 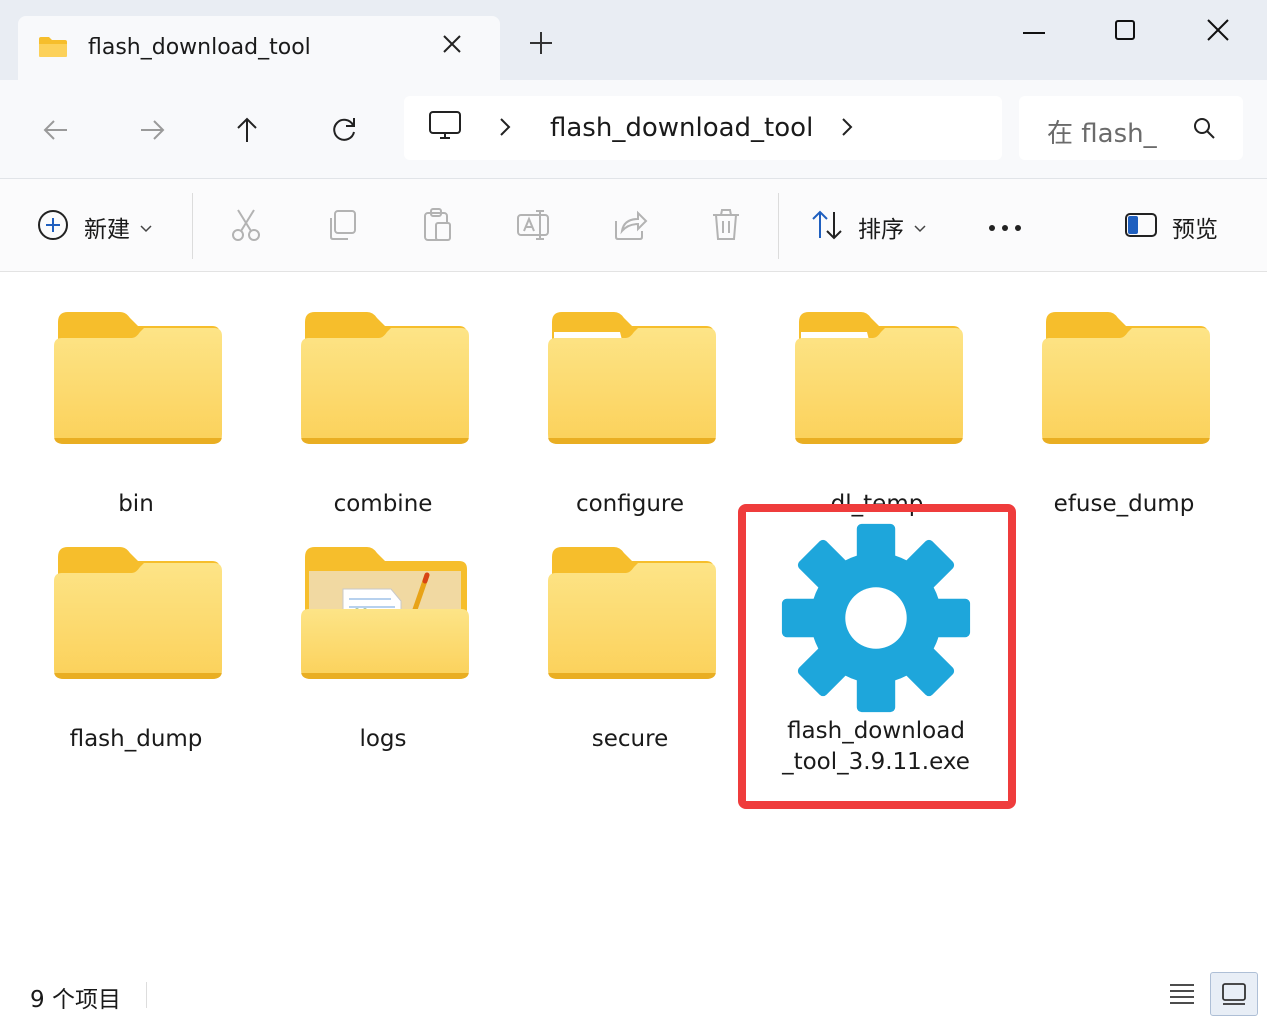 What do you see at coordinates (633, 991) in the screenshot?
I see `status-bar: 9 个项目` at bounding box center [633, 991].